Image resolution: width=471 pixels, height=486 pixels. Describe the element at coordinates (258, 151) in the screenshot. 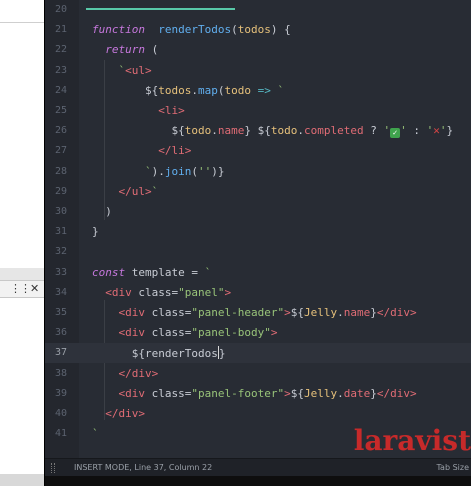

I see `code-line: 27 </li>` at that location.